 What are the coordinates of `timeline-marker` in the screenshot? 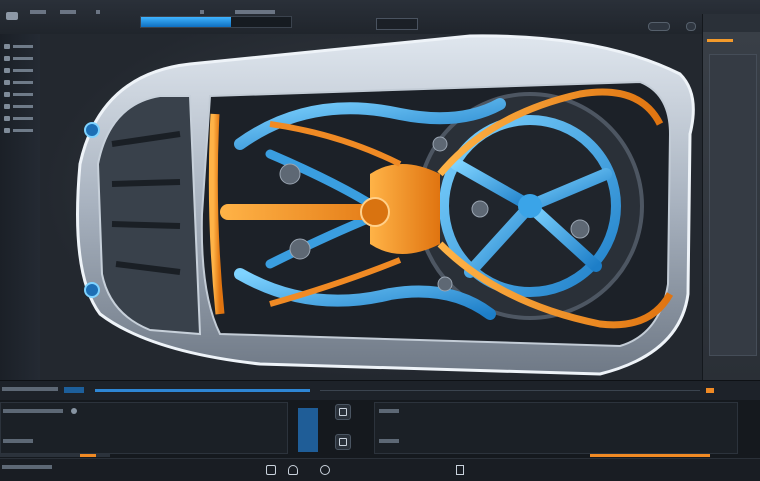 It's located at (74, 390).